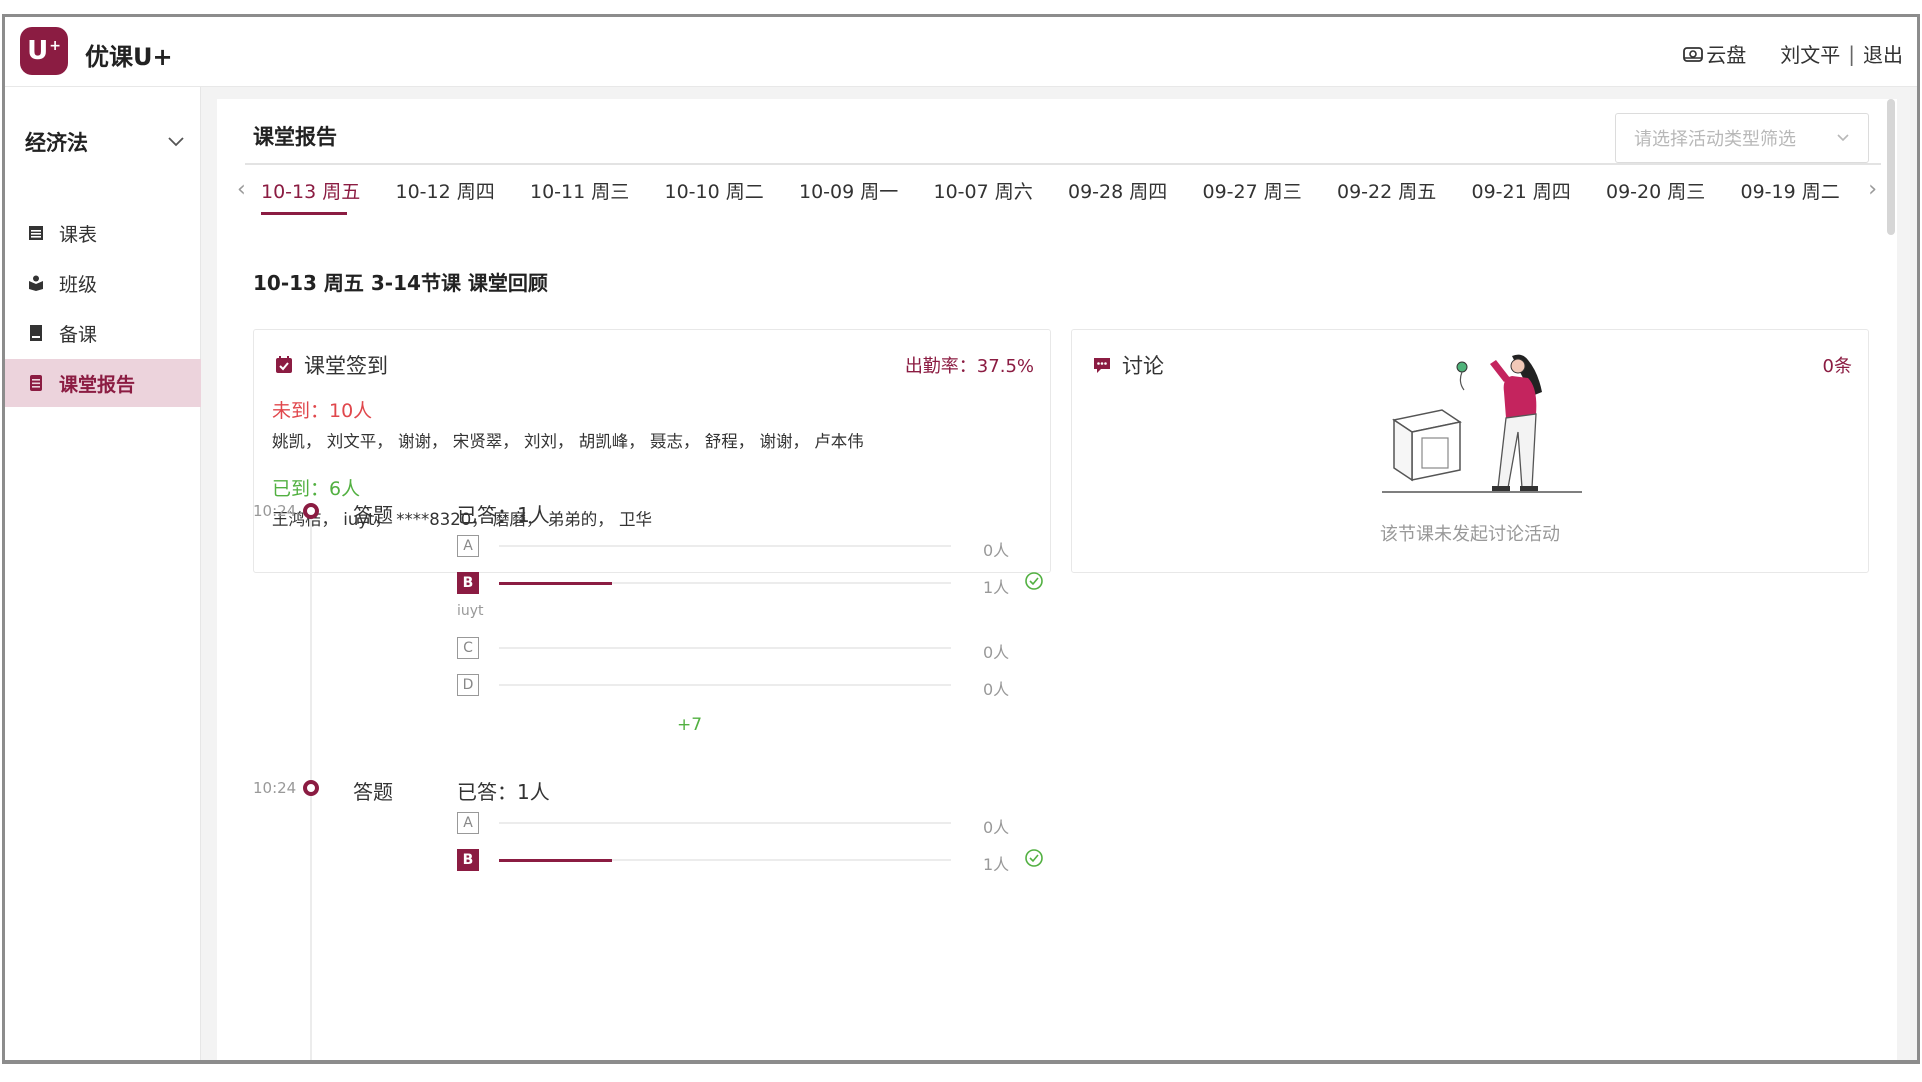 The width and height of the screenshot is (1922, 1082). What do you see at coordinates (1128, 365) in the screenshot?
I see `discussion-header: 讨论` at bounding box center [1128, 365].